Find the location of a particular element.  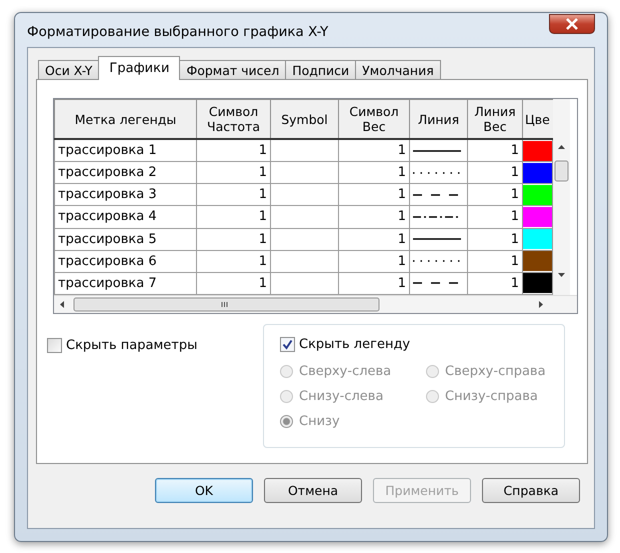

tab: Умолчания is located at coordinates (398, 70).